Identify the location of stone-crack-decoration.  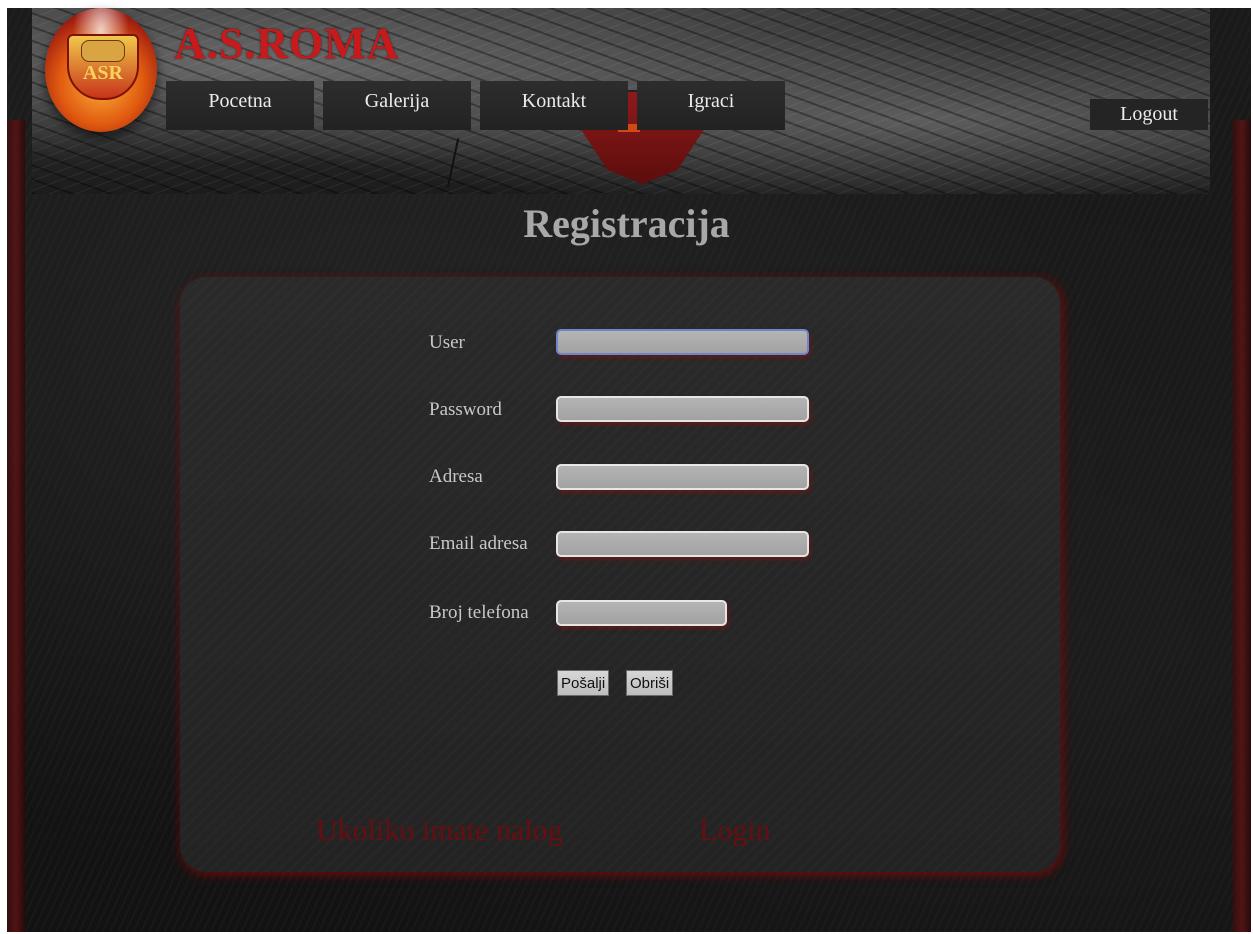
(453, 163).